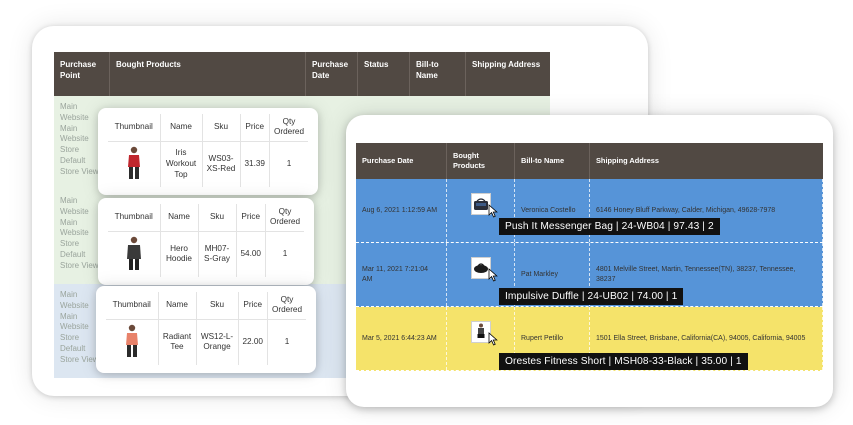 The height and width of the screenshot is (425, 853). What do you see at coordinates (221, 164) in the screenshot?
I see `product-sku: WS03-XS-Red` at bounding box center [221, 164].